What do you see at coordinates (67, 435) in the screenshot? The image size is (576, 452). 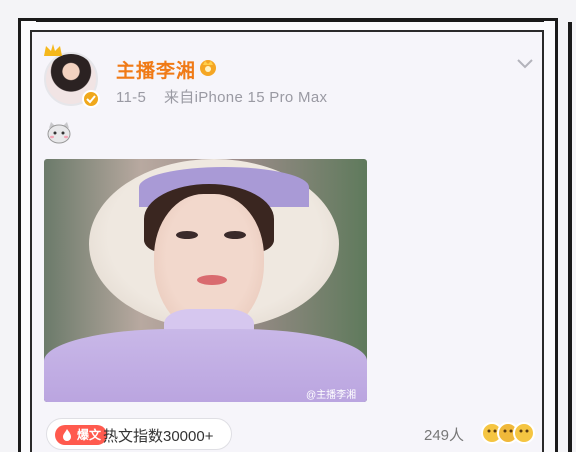 I see `flame-icon` at bounding box center [67, 435].